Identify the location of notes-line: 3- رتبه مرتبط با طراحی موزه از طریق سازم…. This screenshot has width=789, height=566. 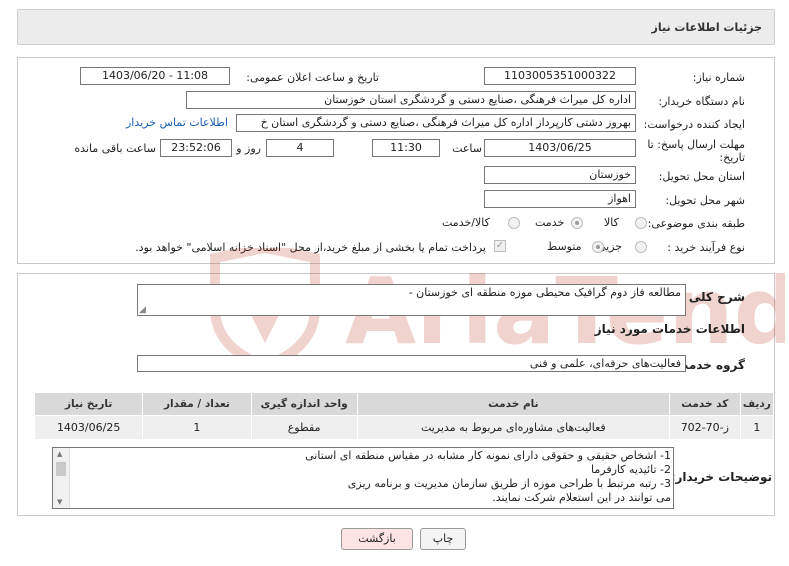
(509, 483).